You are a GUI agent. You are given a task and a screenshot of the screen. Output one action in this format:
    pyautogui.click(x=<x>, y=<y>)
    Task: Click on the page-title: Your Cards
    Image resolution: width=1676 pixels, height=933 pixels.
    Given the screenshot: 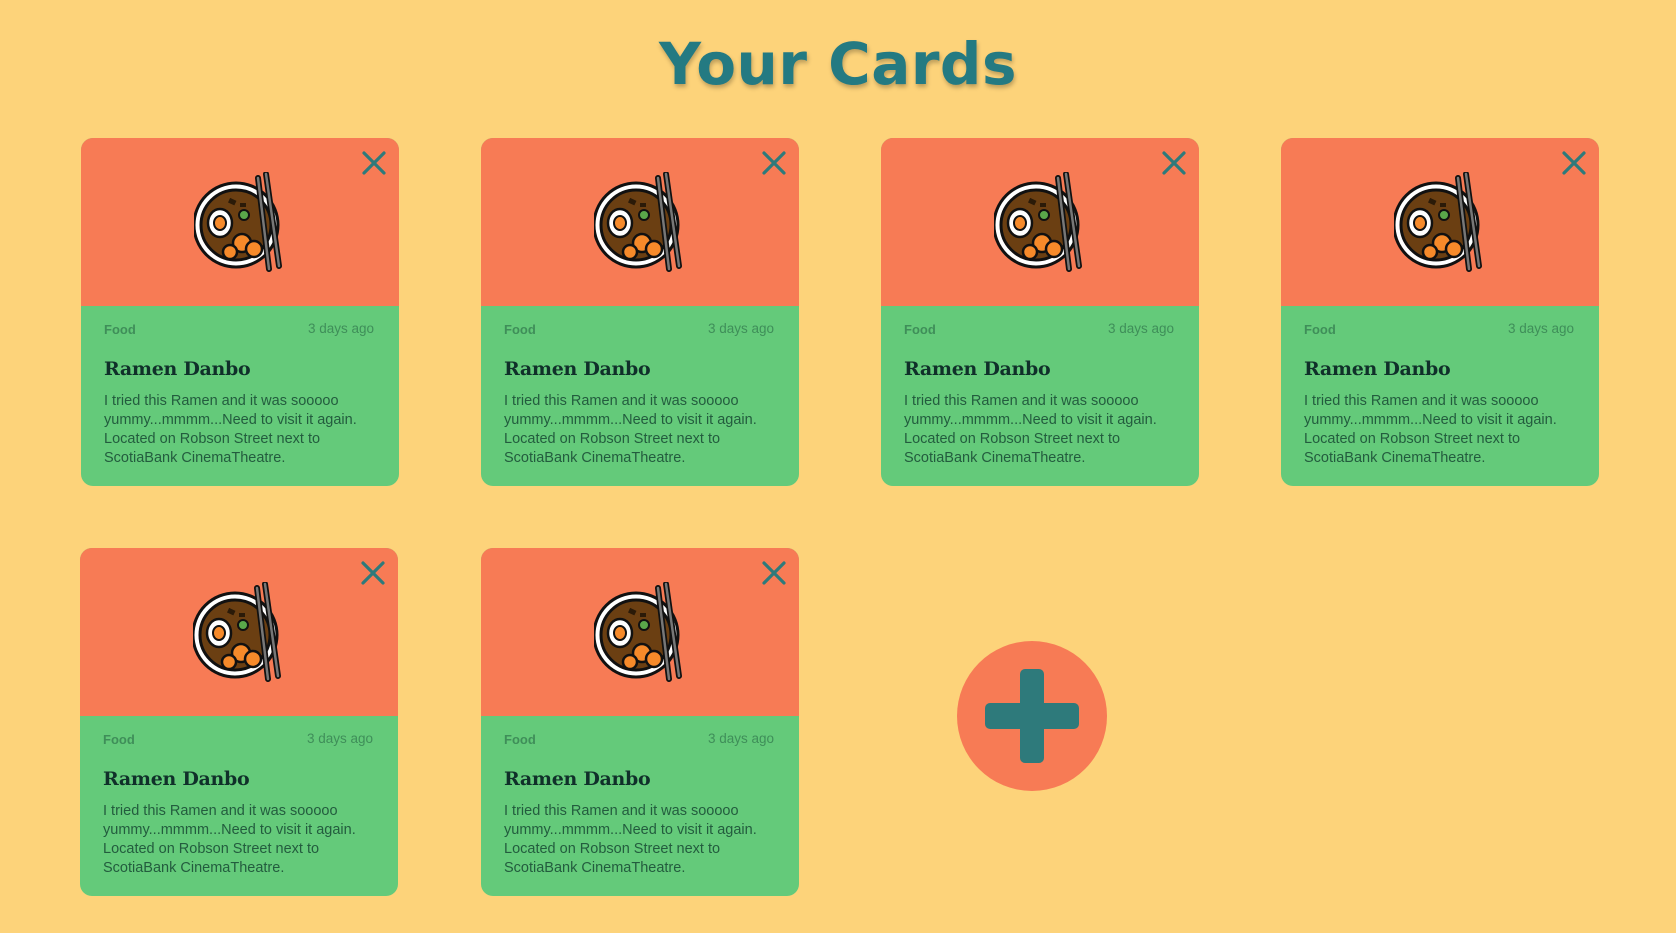 What is the action you would take?
    pyautogui.click(x=838, y=64)
    